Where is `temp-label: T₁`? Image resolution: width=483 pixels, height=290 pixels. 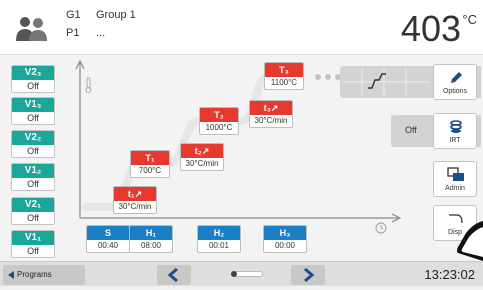 temp-label: T₁ is located at coordinates (150, 158).